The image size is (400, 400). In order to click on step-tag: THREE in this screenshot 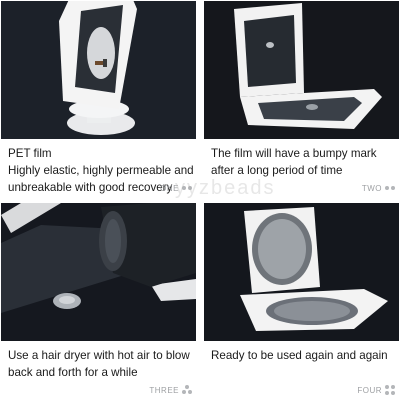, I will do `click(171, 390)`.